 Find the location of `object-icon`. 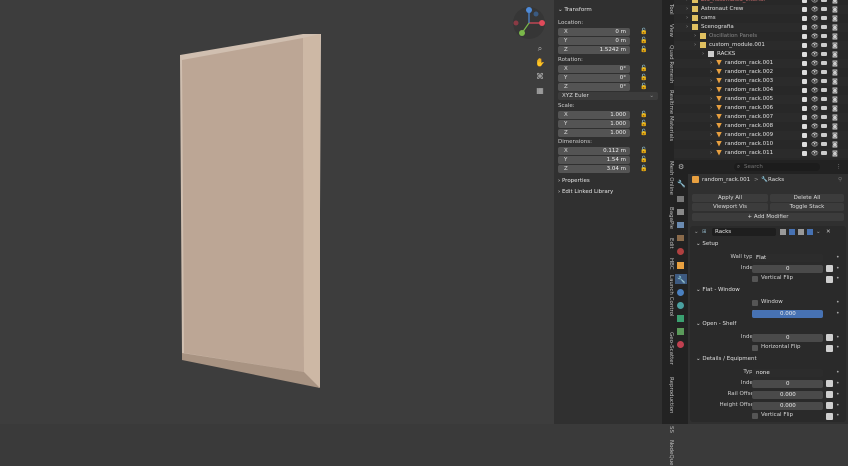

object-icon is located at coordinates (680, 265).